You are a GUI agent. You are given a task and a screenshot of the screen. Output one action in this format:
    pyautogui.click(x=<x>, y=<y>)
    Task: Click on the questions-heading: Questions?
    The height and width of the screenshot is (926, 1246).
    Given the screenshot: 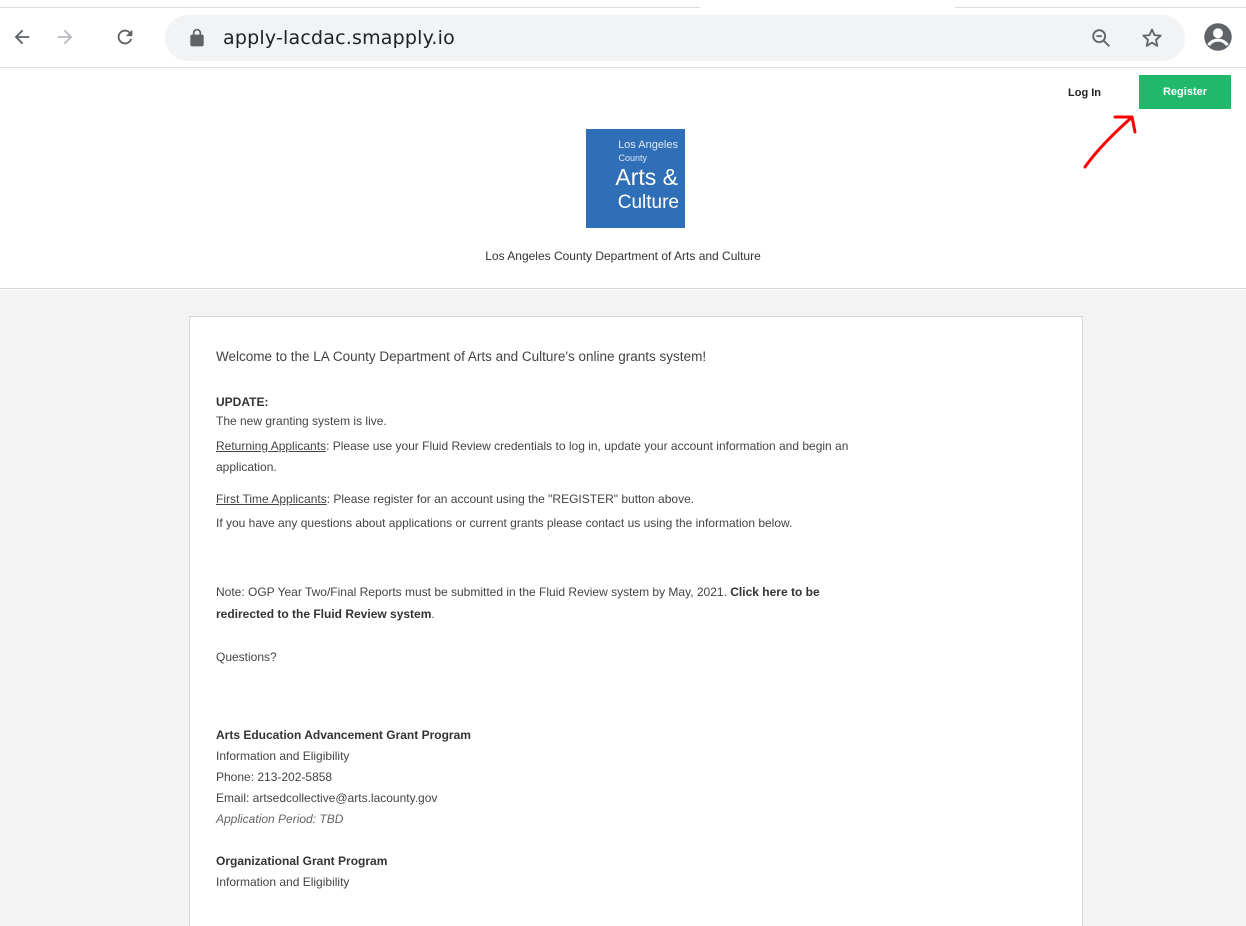 What is the action you would take?
    pyautogui.click(x=246, y=657)
    